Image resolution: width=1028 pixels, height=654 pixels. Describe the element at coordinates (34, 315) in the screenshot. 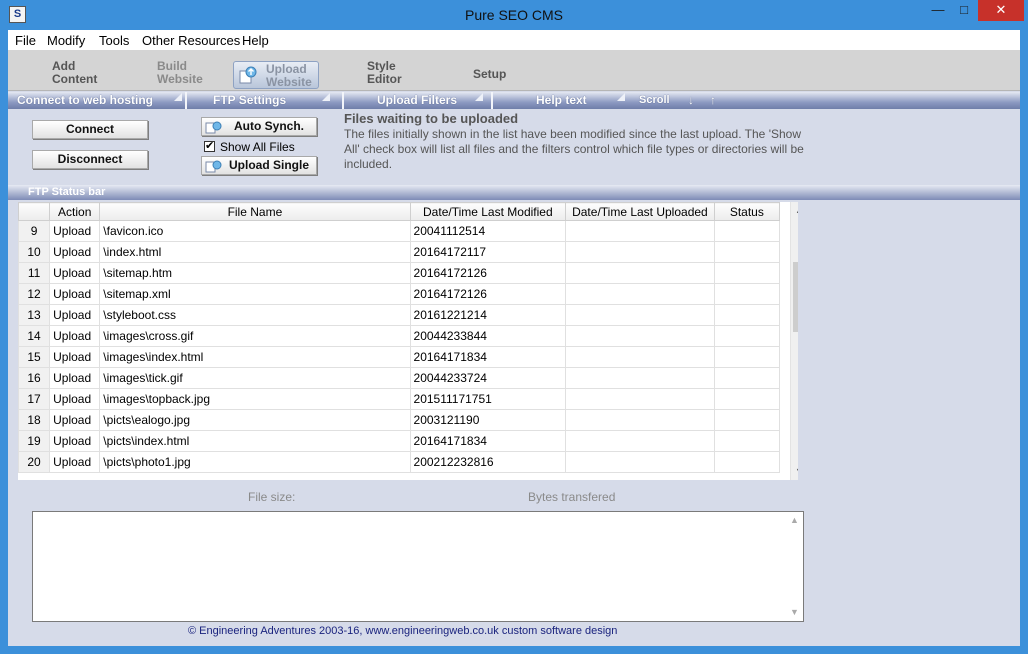

I see `cell-row-number: 13` at that location.